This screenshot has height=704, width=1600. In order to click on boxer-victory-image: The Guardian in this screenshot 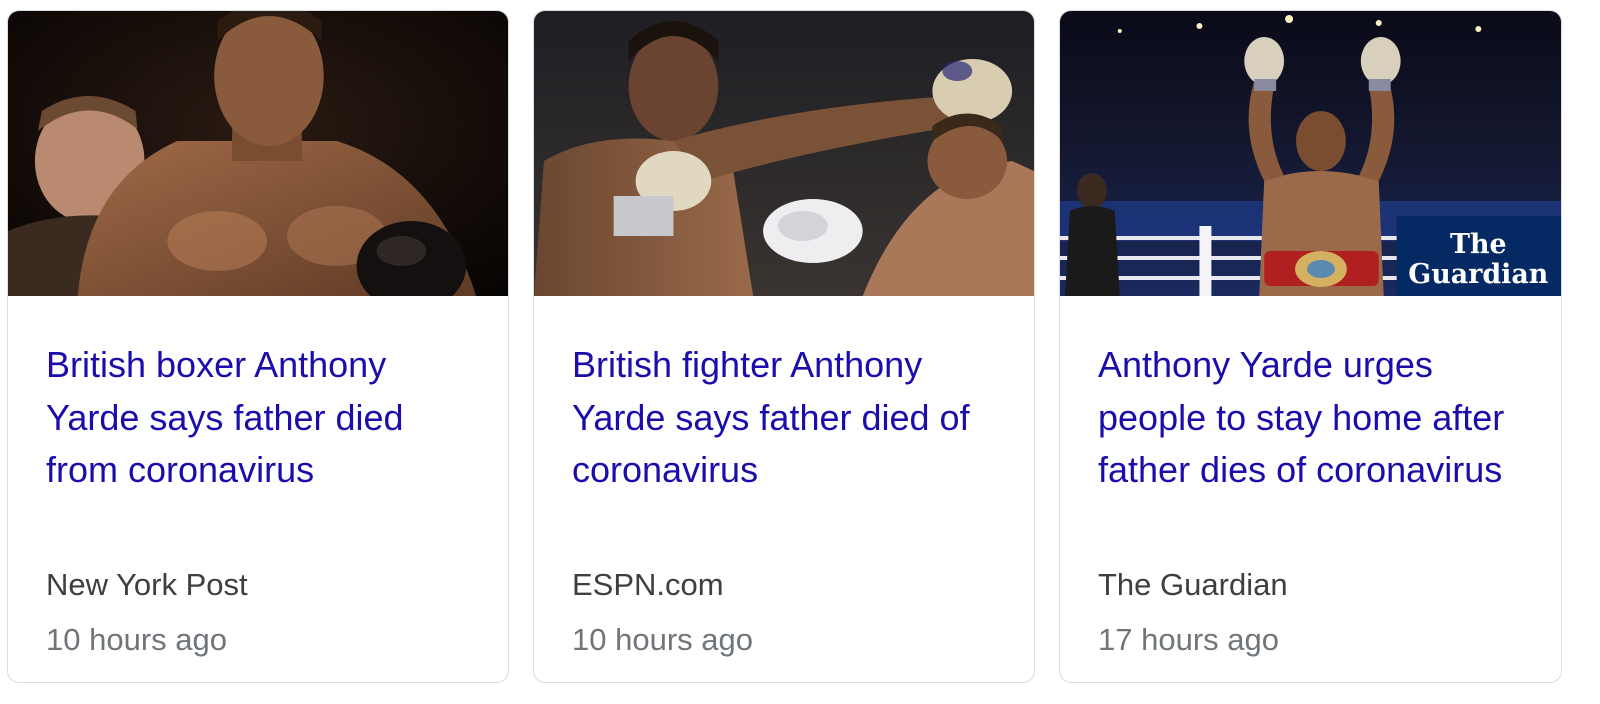, I will do `click(1310, 153)`.